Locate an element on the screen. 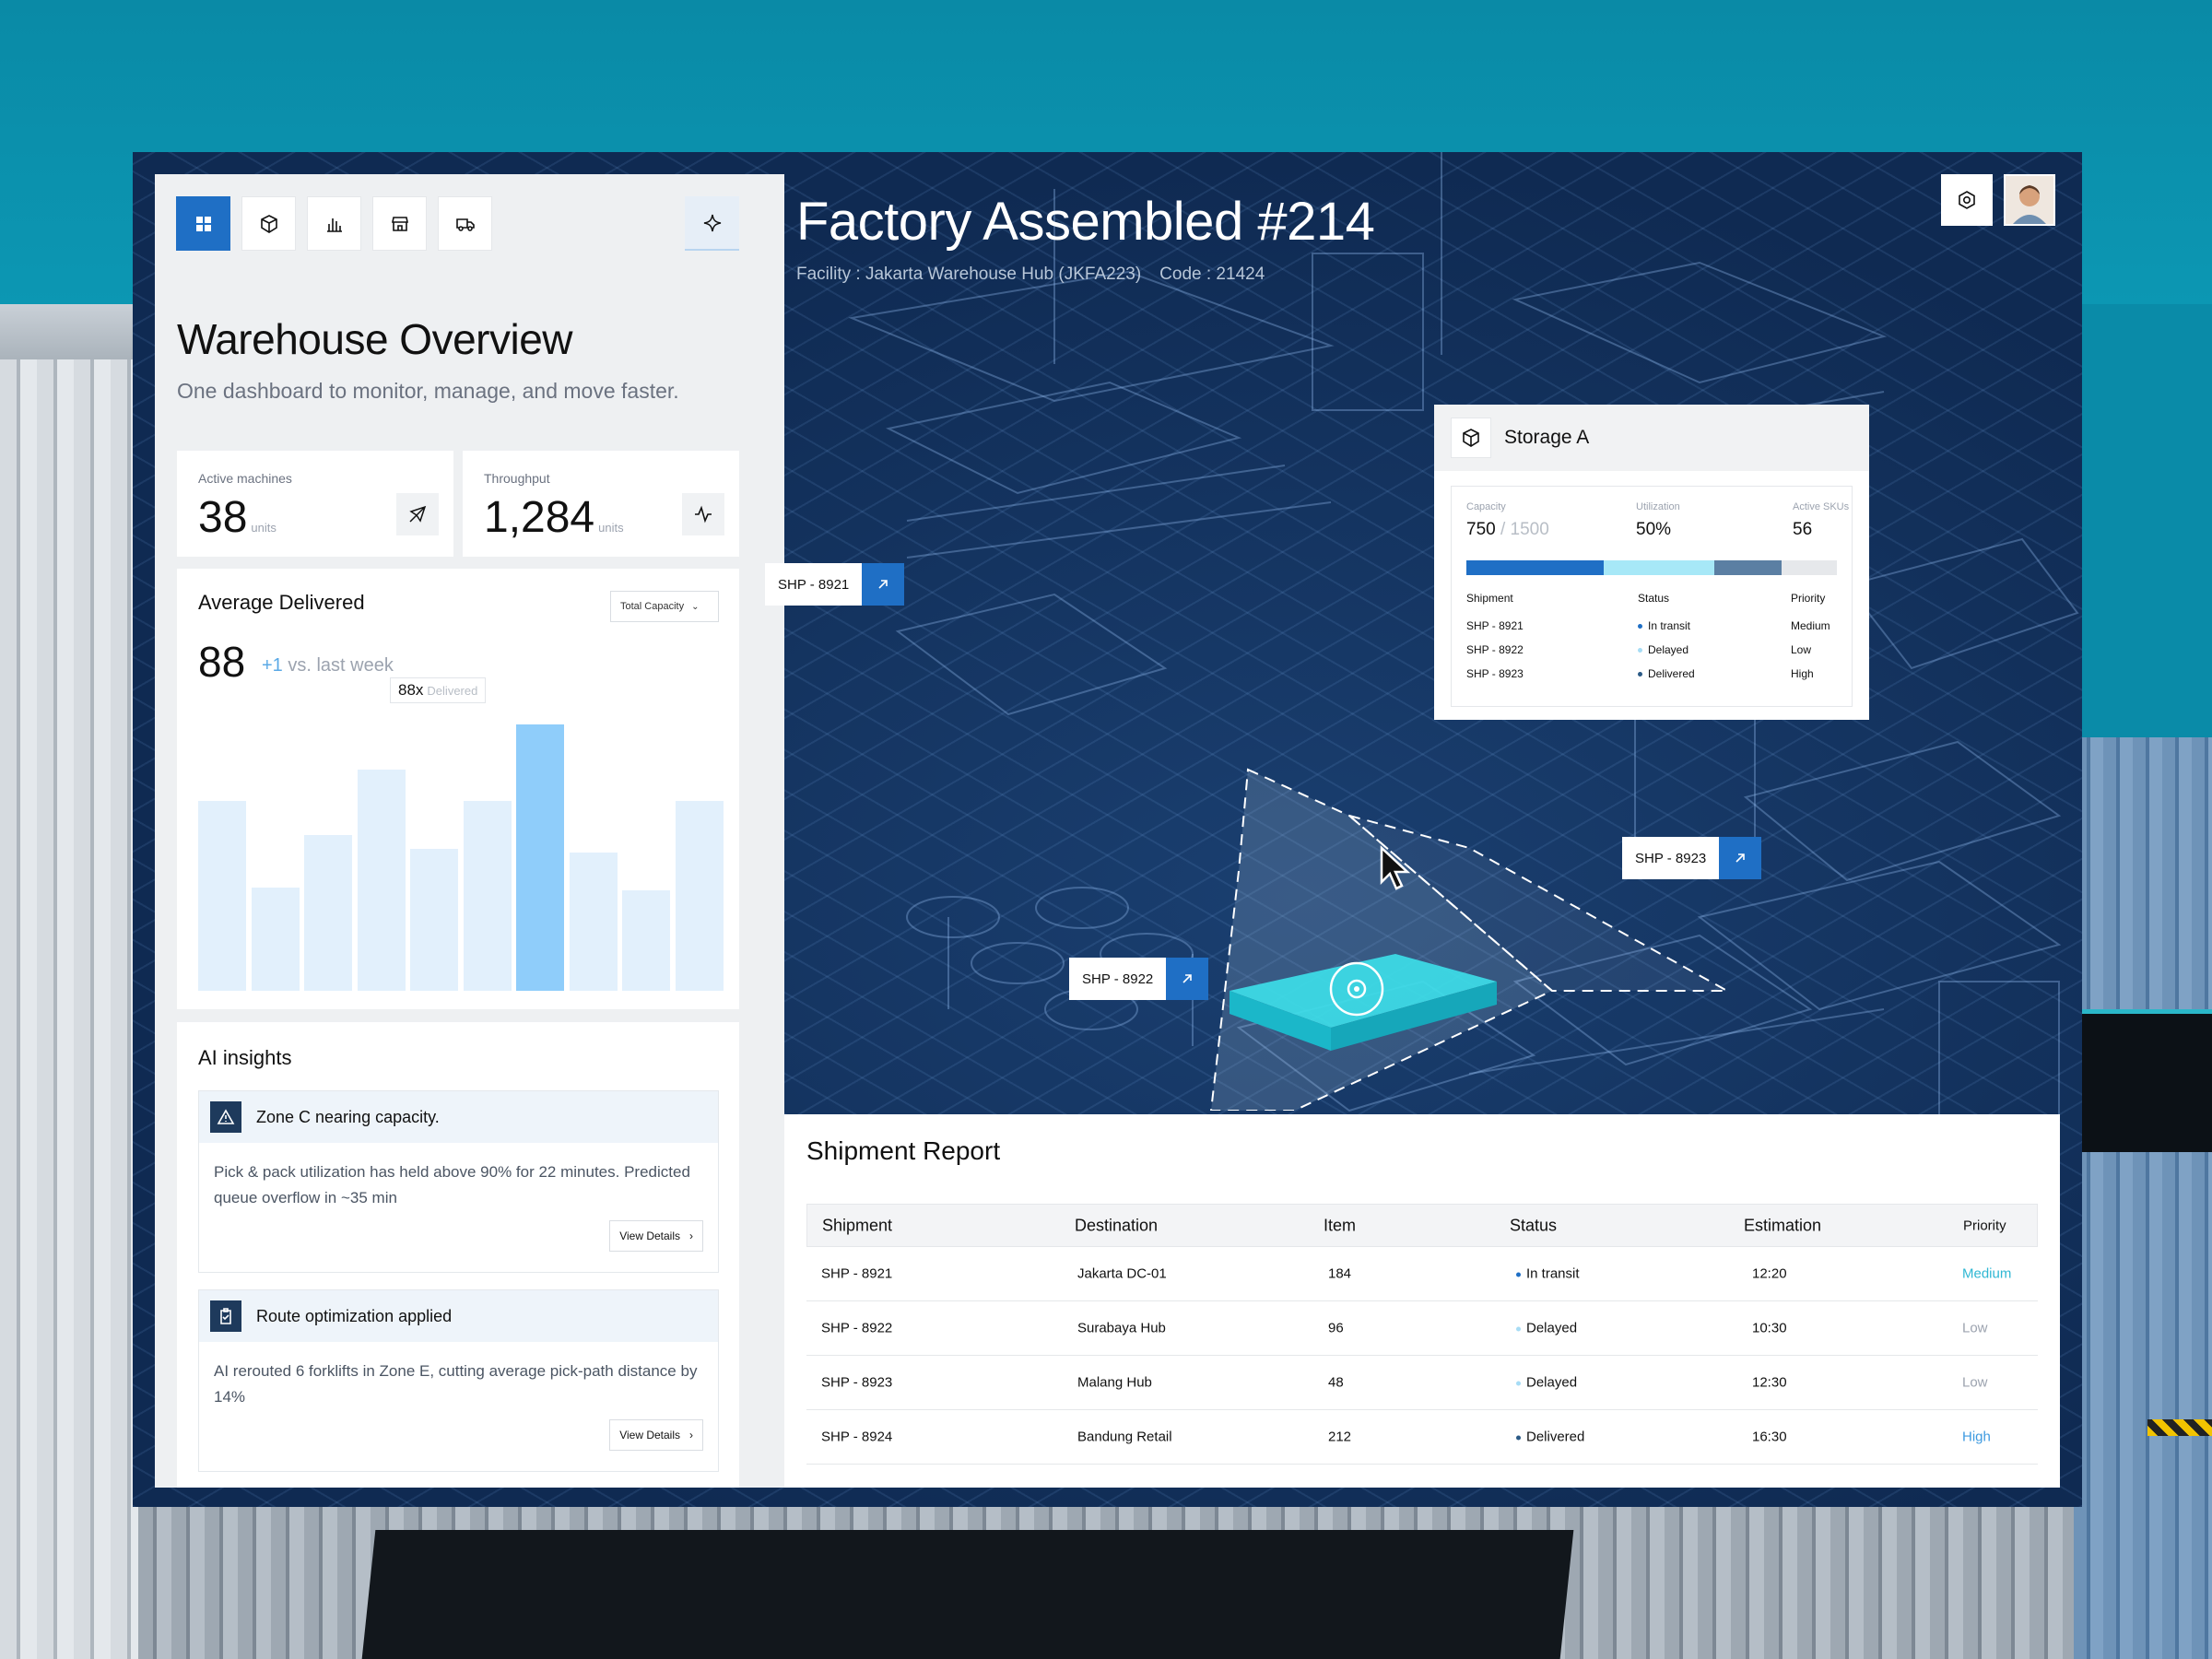 The width and height of the screenshot is (2212, 1659). cell-destination: Jakarta DC-01 is located at coordinates (1122, 1273).